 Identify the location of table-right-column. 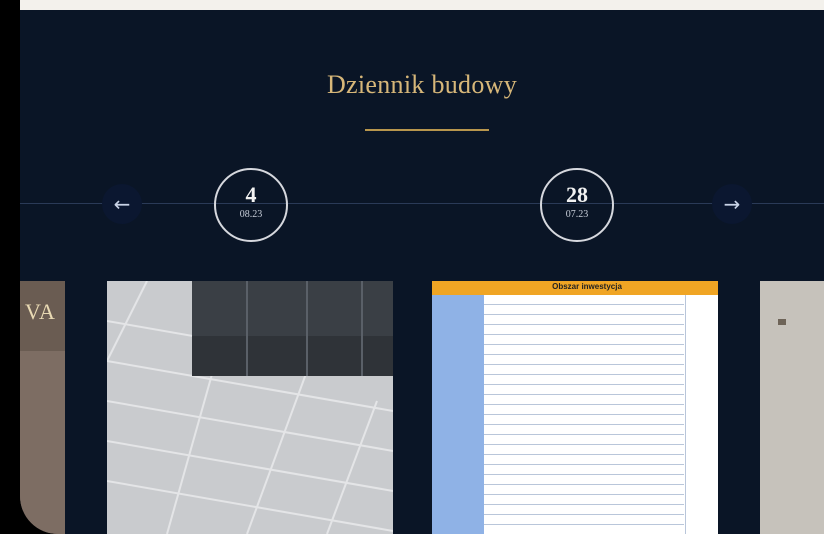
(701, 414).